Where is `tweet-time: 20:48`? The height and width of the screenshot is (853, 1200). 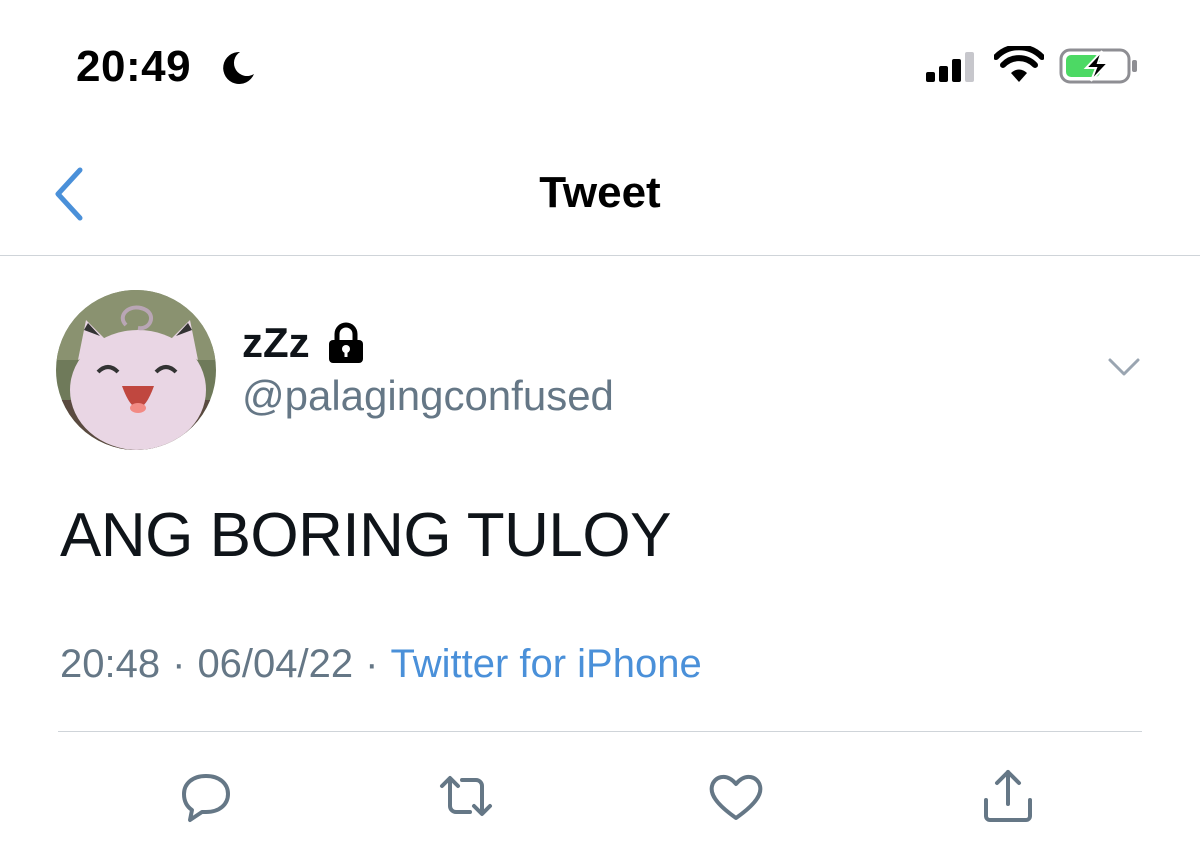 tweet-time: 20:48 is located at coordinates (110, 664).